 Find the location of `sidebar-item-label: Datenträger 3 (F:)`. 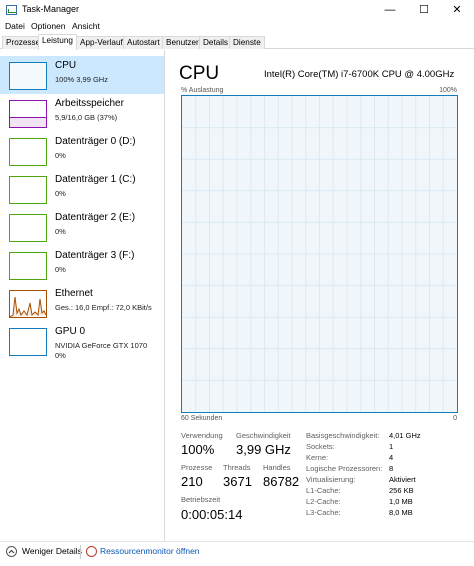

sidebar-item-label: Datenträger 3 (F:) is located at coordinates (95, 255).